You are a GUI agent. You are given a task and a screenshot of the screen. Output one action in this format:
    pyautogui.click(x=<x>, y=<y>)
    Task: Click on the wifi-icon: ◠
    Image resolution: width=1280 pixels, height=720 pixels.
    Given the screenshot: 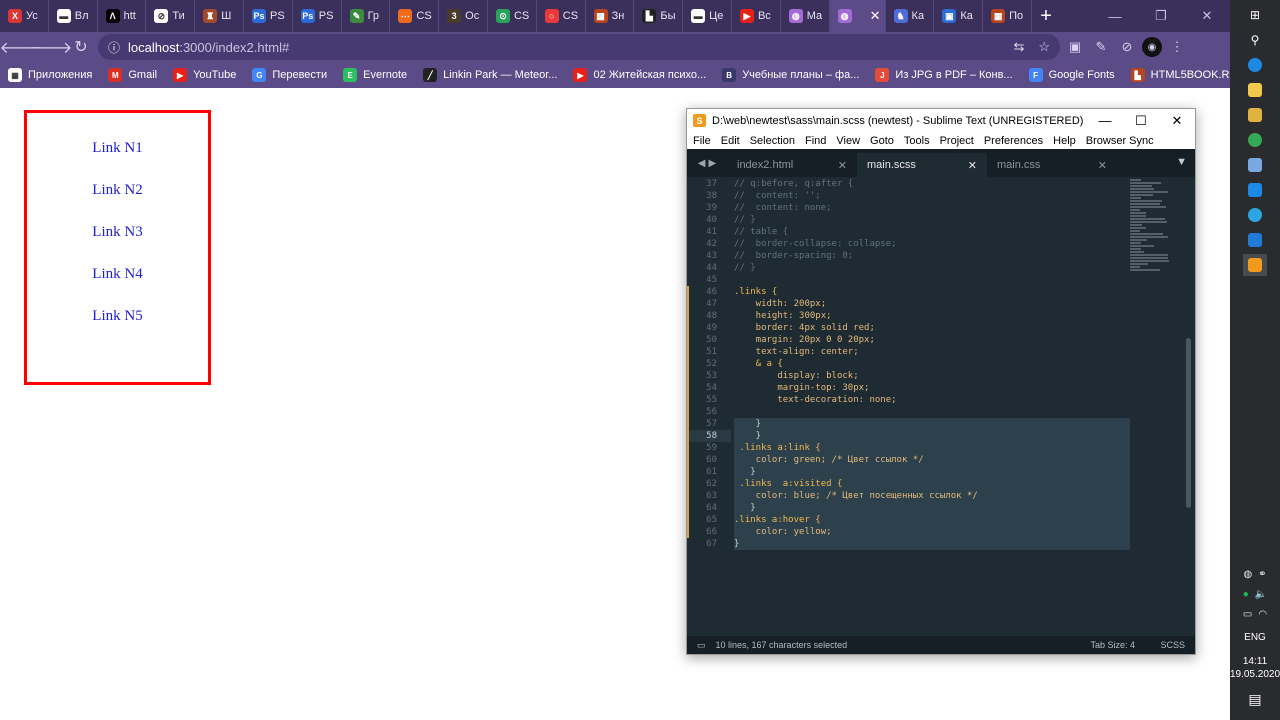 What is the action you would take?
    pyautogui.click(x=1262, y=614)
    